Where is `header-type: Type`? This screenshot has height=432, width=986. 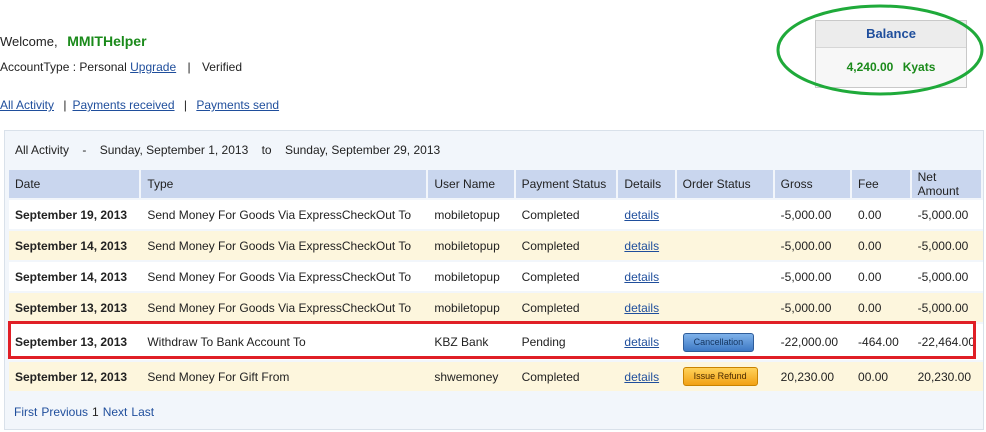
header-type: Type is located at coordinates (285, 184).